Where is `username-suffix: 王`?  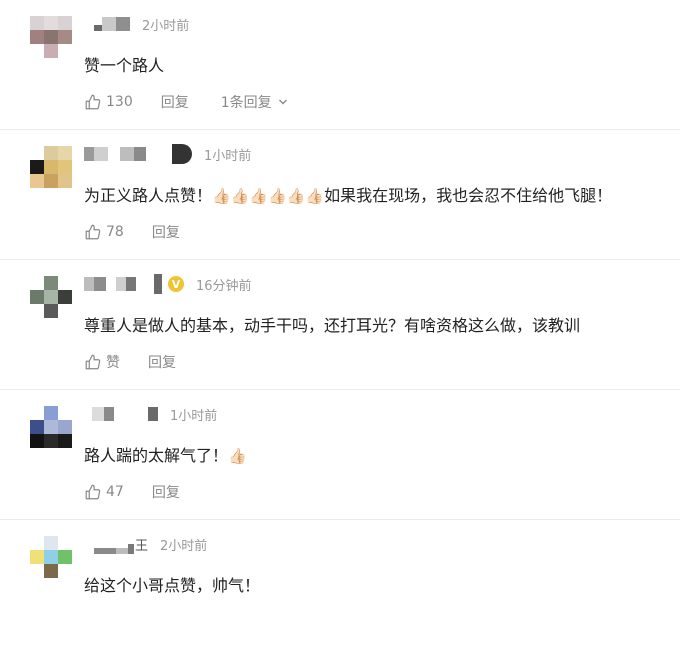
username-suffix: 王 is located at coordinates (142, 546).